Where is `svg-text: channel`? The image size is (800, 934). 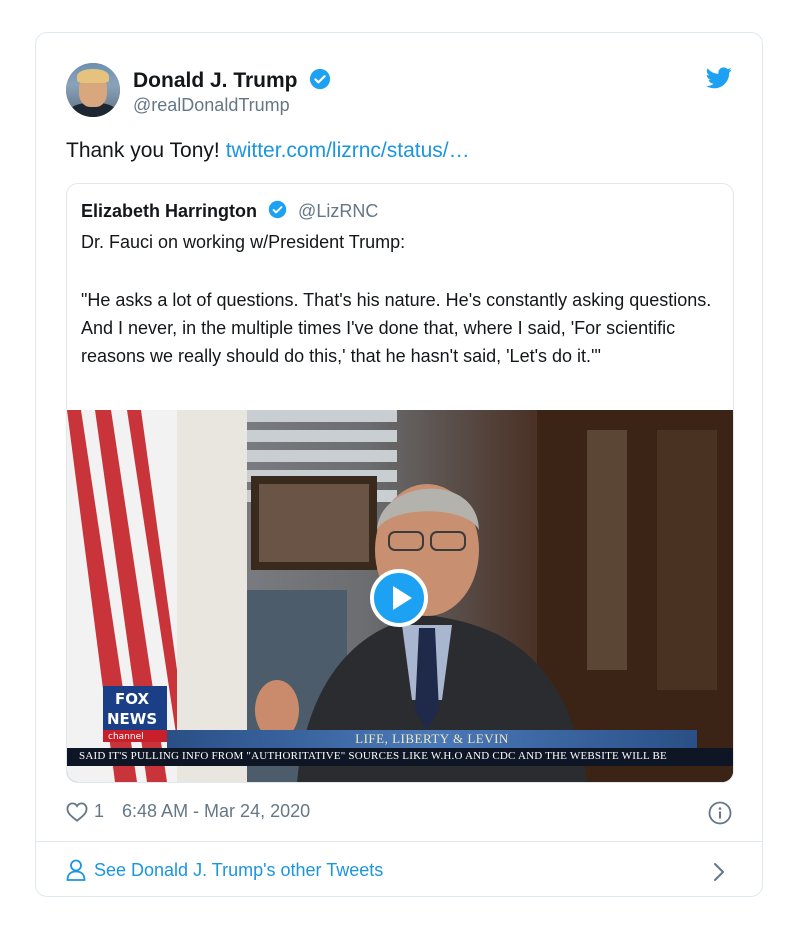 svg-text: channel is located at coordinates (126, 737).